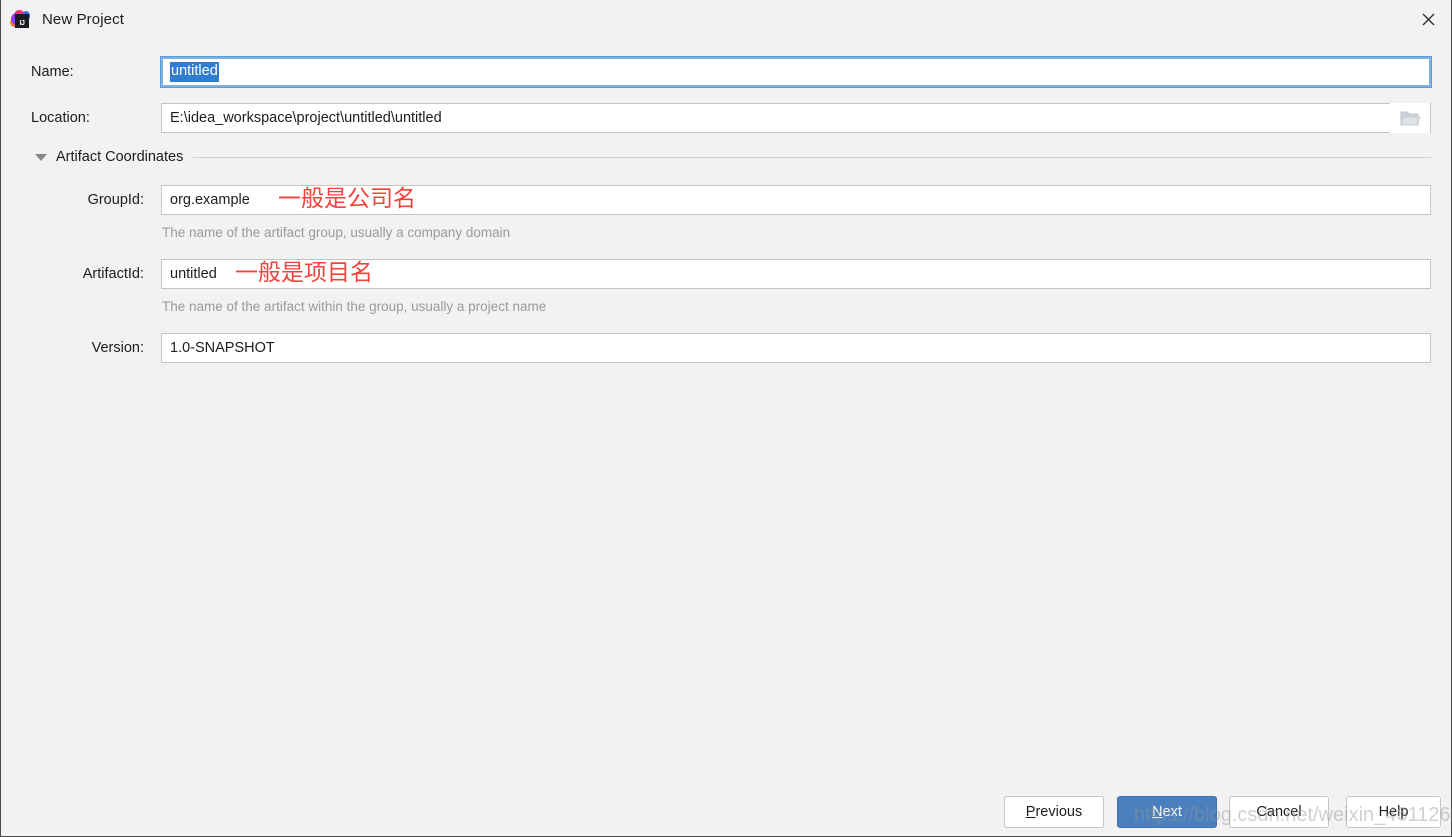 Image resolution: width=1452 pixels, height=837 pixels. I want to click on artifact-coordinates-section-header: Artifact Coordinates, so click(731, 157).